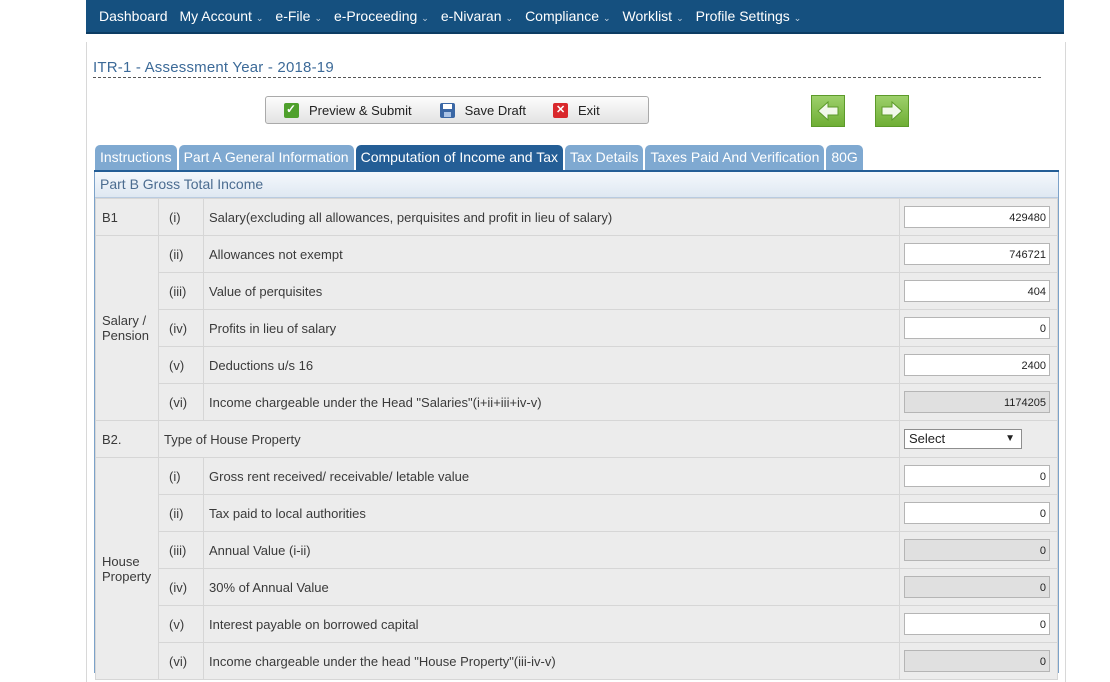 This screenshot has width=1110, height=682. I want to click on nav-compliance: Compliance ⌄, so click(567, 16).